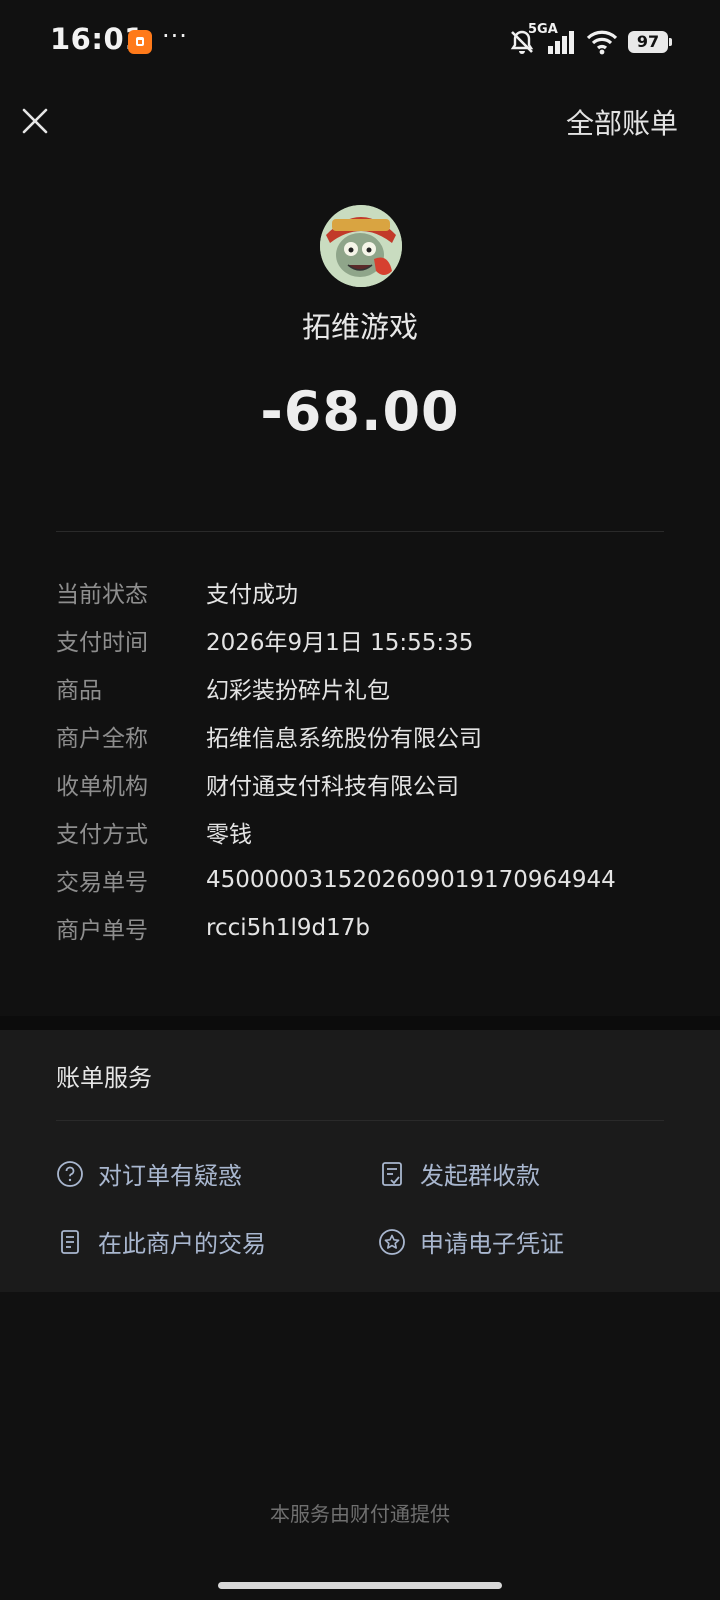 This screenshot has height=1600, width=720. What do you see at coordinates (344, 739) in the screenshot?
I see `detail-value: 拓维信息系统股份有限公司` at bounding box center [344, 739].